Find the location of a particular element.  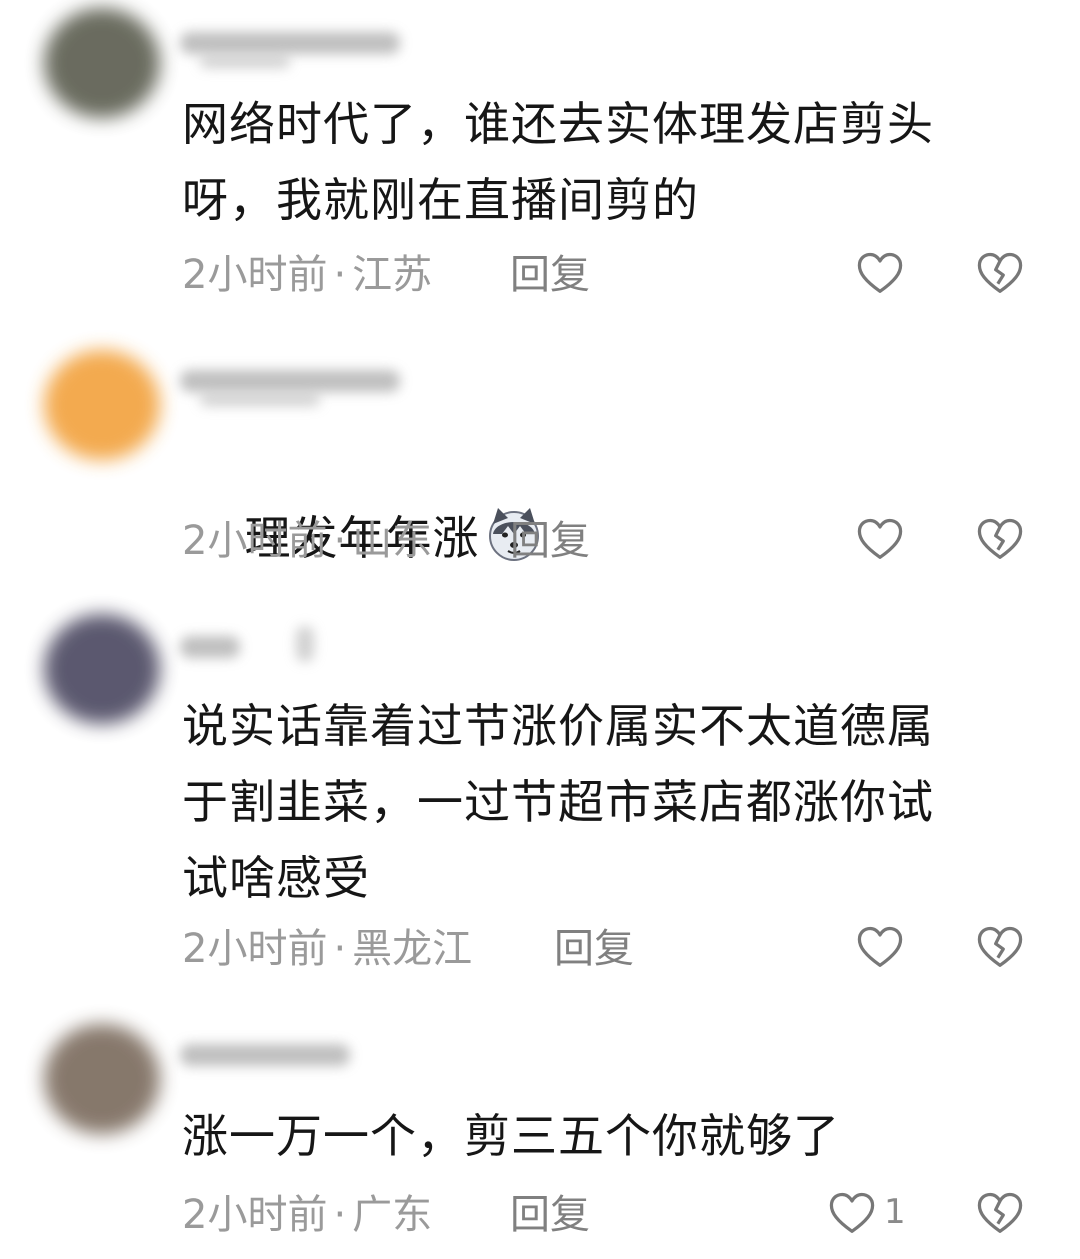

comment-meta: 2小时前 · 江苏 is located at coordinates (307, 275).